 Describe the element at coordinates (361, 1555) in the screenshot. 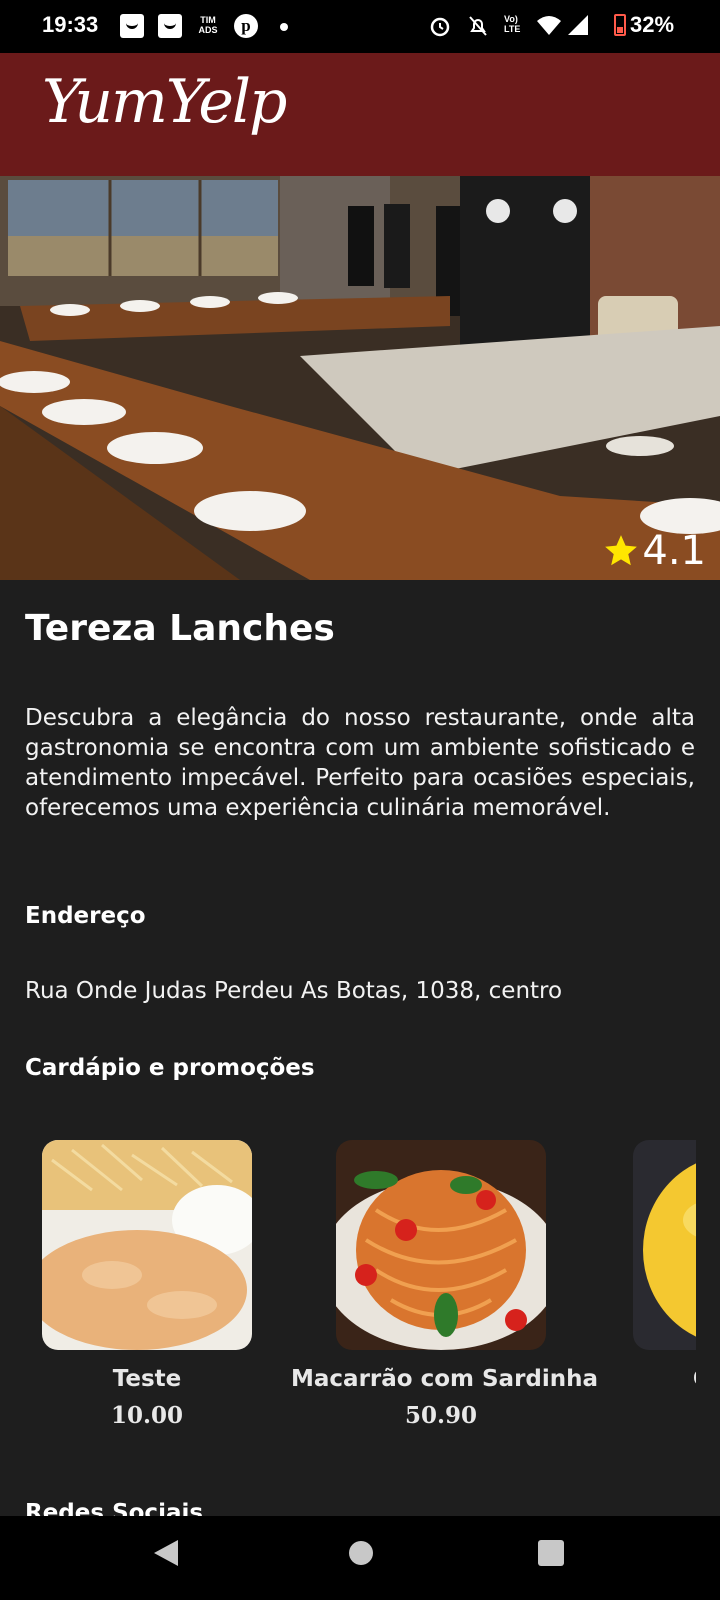

I see `home-button` at that location.